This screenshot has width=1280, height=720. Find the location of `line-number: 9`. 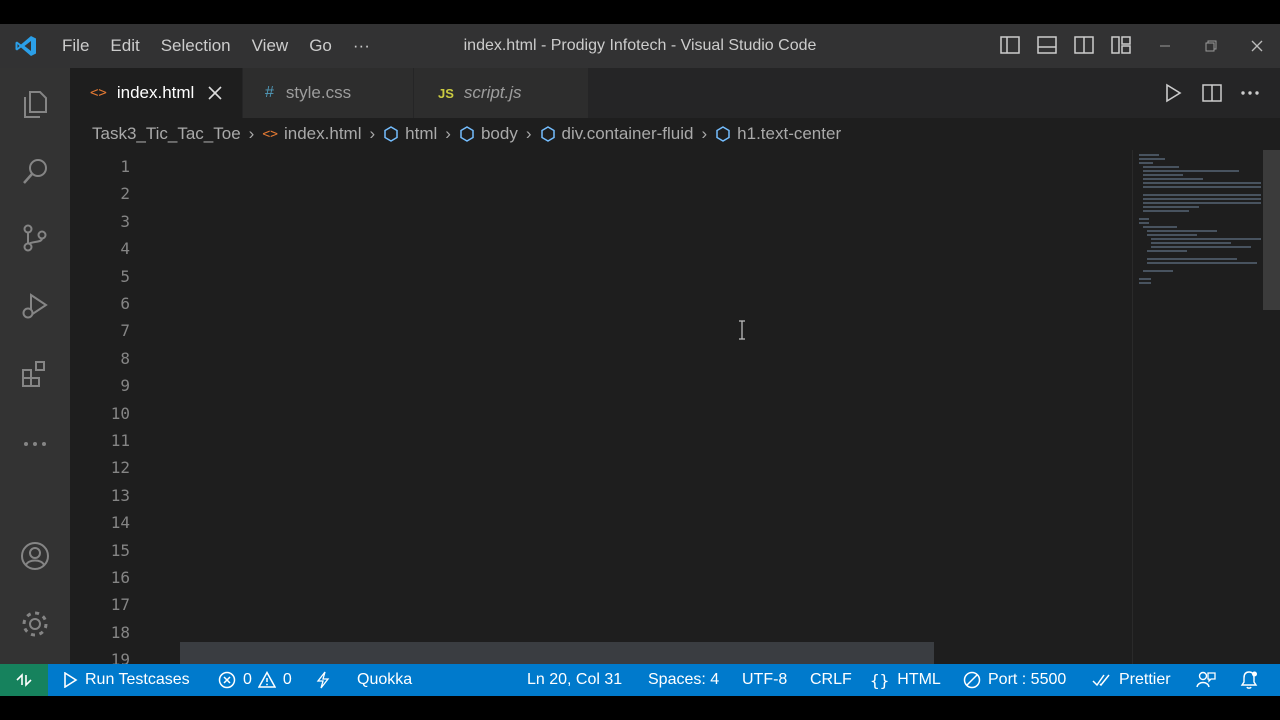

line-number: 9 is located at coordinates (125, 386).